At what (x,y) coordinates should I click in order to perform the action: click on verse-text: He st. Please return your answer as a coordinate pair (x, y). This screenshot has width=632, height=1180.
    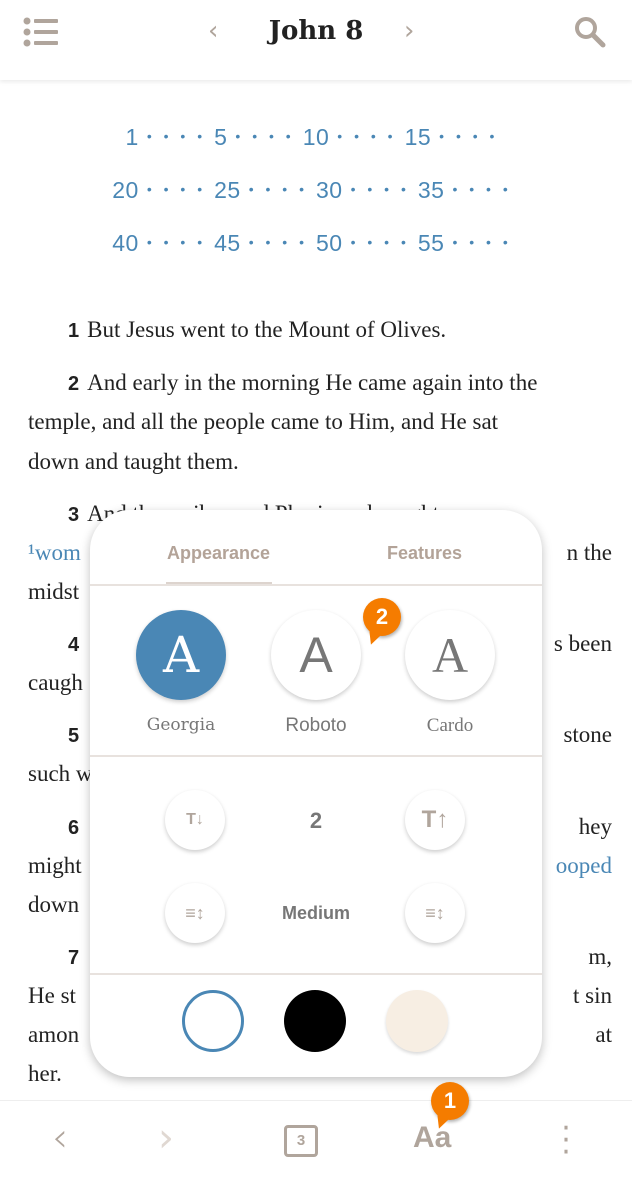
    Looking at the image, I should click on (52, 995).